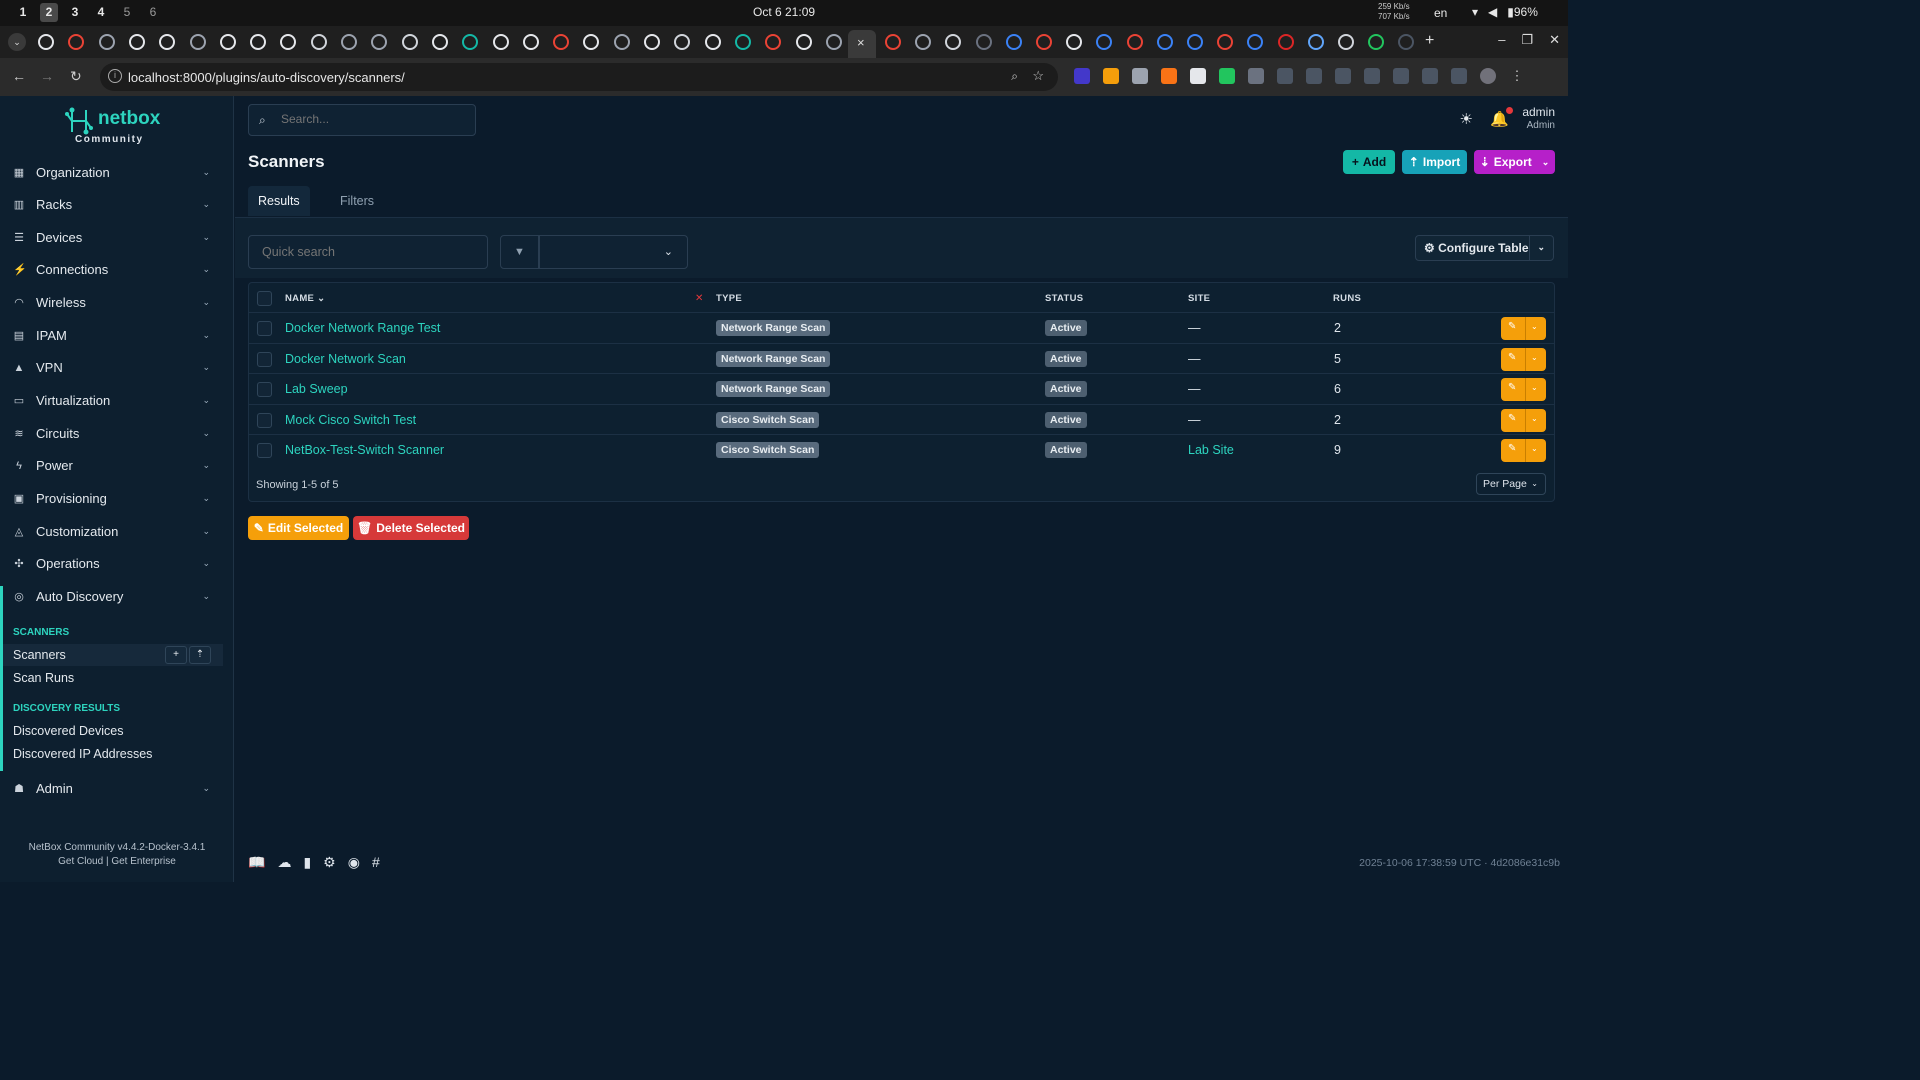 This screenshot has height=1080, width=1920. Describe the element at coordinates (362, 328) in the screenshot. I see `scanner-name-link: Docker Network Range Test` at that location.